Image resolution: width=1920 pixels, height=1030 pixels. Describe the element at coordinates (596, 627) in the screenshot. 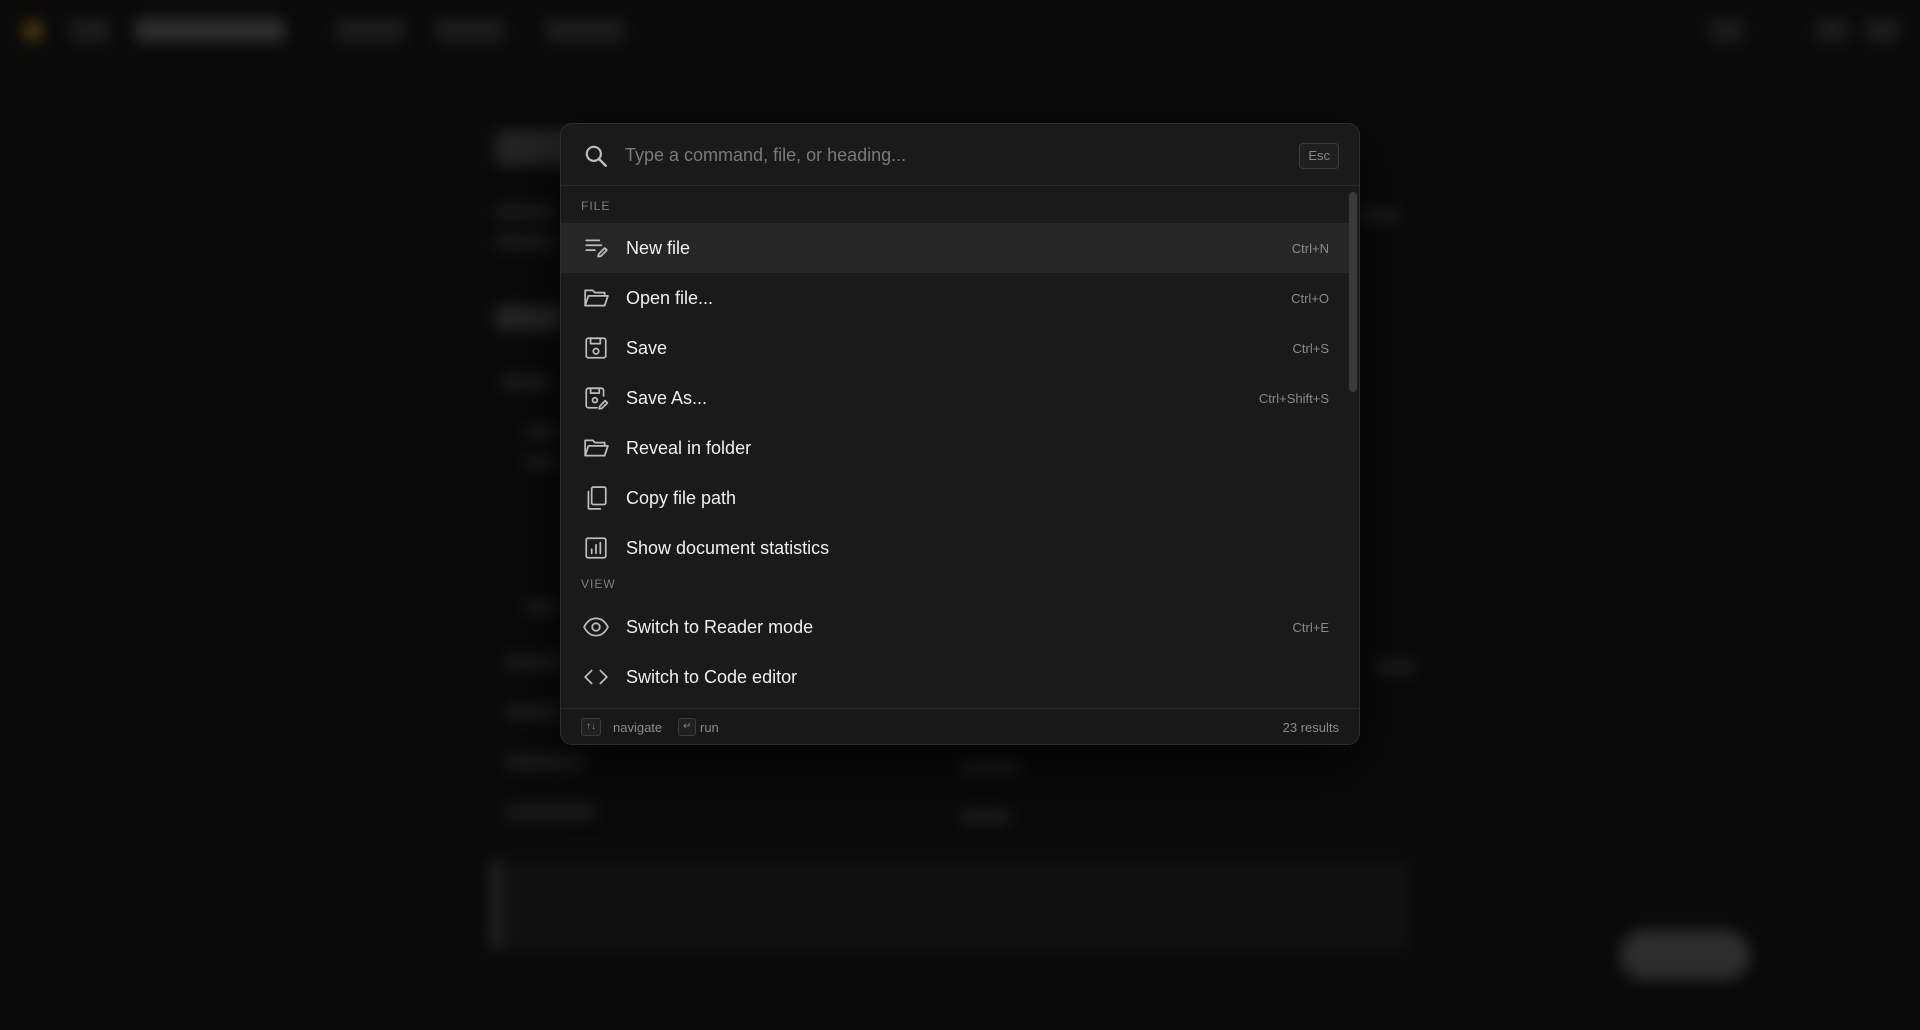

I see `eye-icon` at that location.